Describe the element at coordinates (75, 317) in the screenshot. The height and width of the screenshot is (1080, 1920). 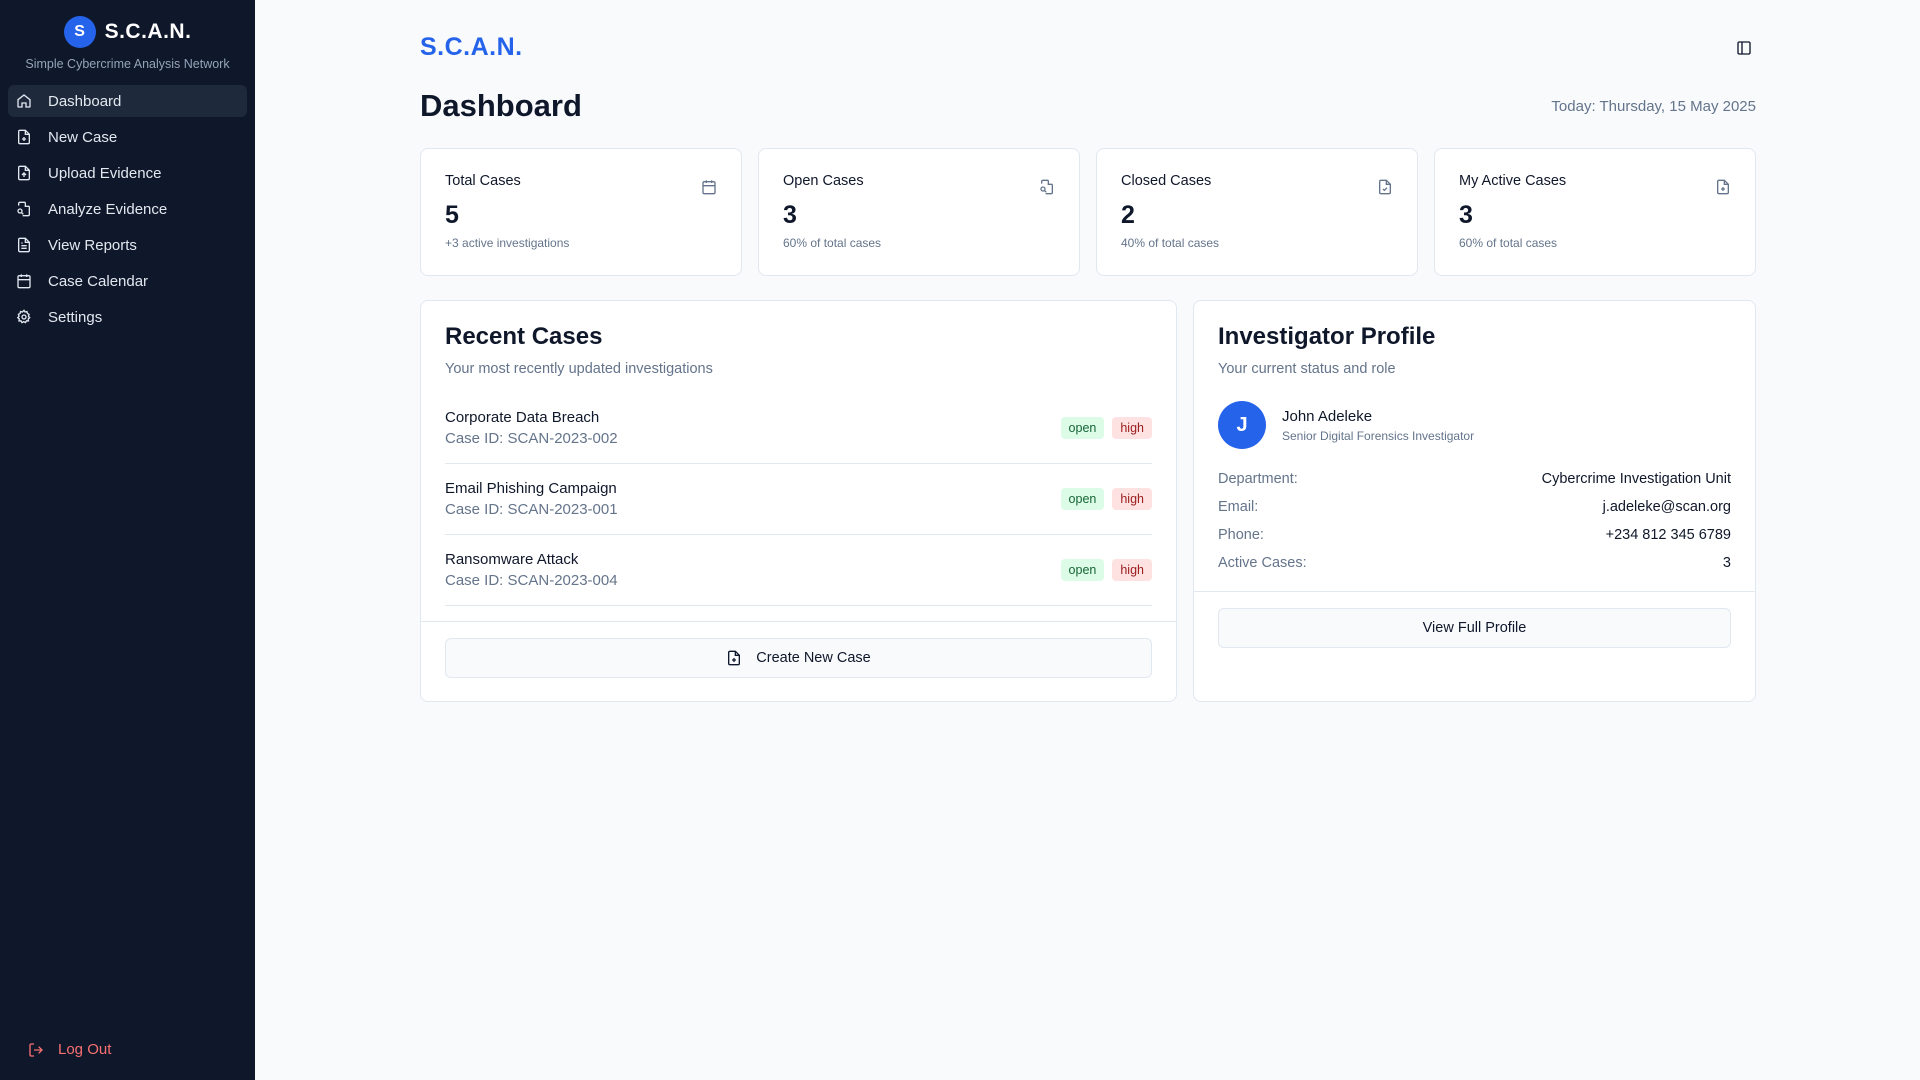
I see `sidebar-item-label: Settings` at that location.